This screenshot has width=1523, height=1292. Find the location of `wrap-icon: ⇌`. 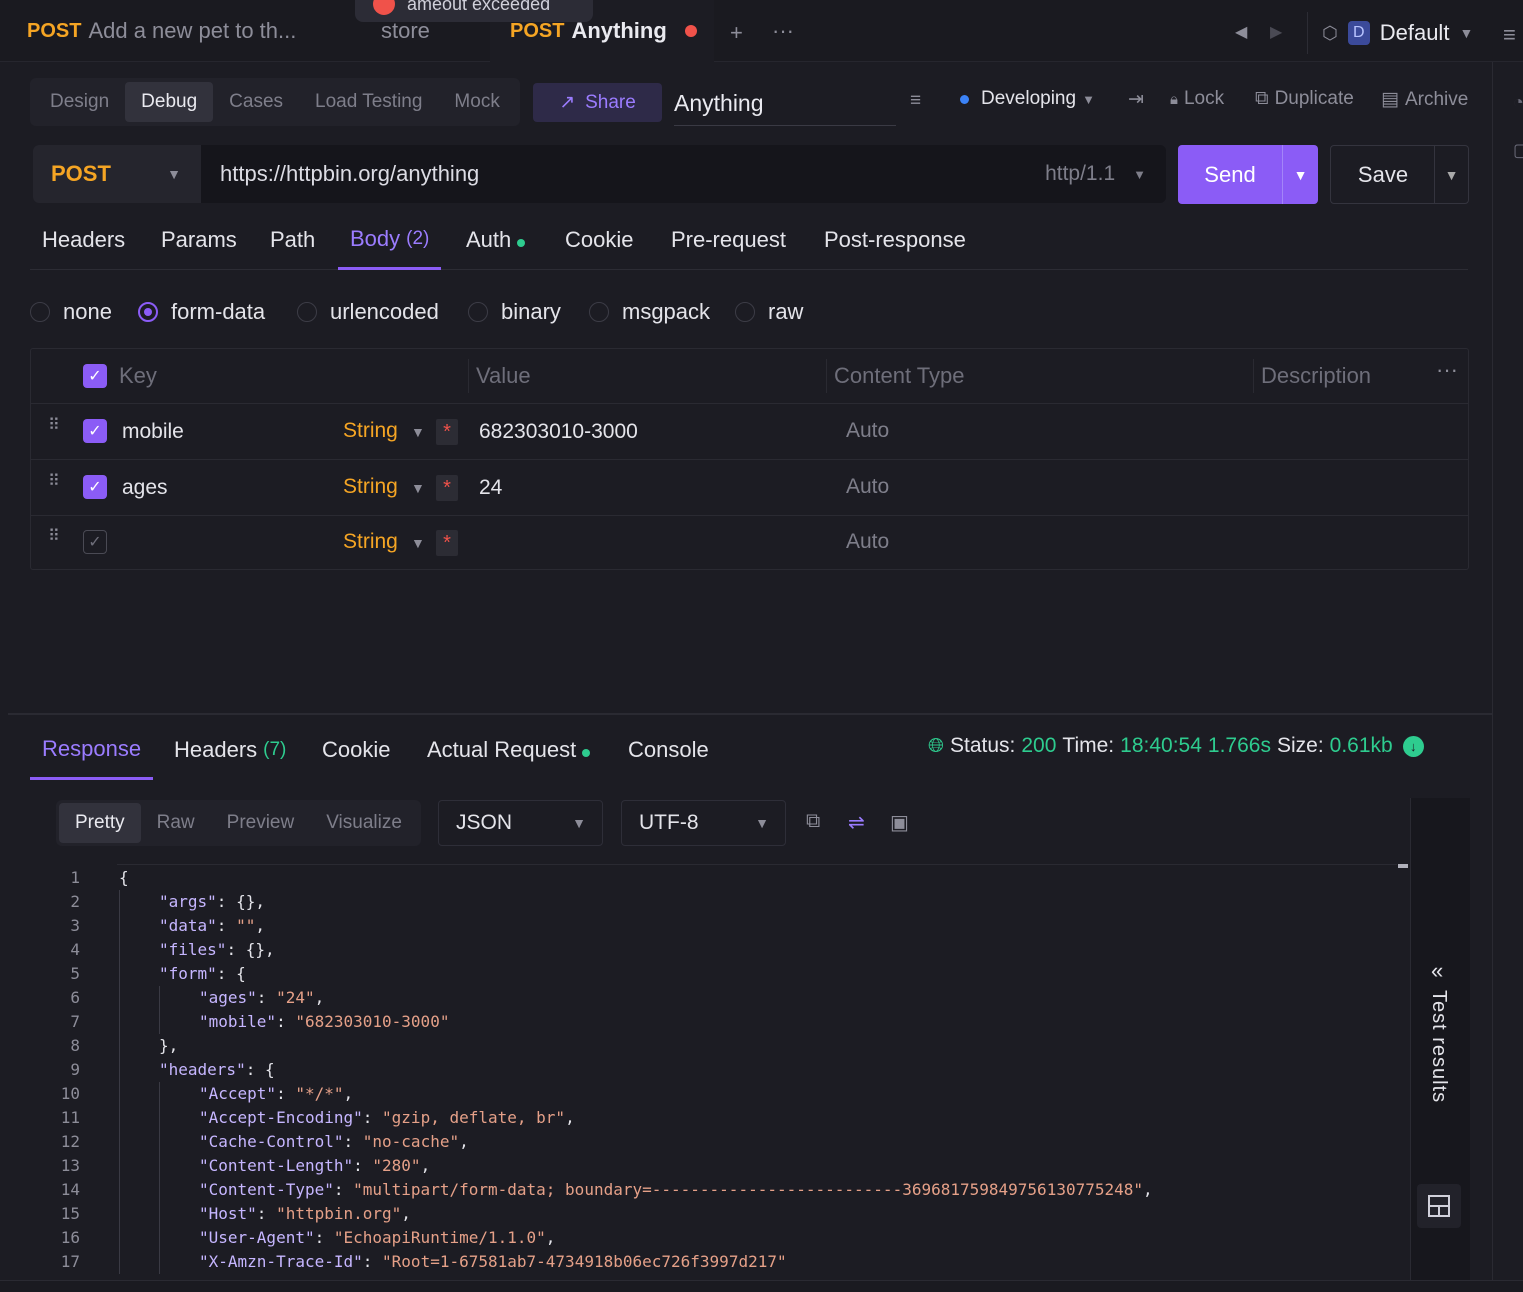

wrap-icon: ⇌ is located at coordinates (856, 822).